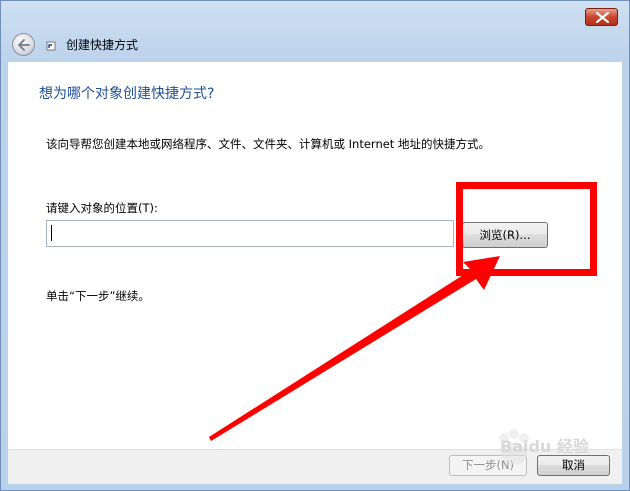  Describe the element at coordinates (544, 446) in the screenshot. I see `watermark-text: Baidu 经验` at that location.